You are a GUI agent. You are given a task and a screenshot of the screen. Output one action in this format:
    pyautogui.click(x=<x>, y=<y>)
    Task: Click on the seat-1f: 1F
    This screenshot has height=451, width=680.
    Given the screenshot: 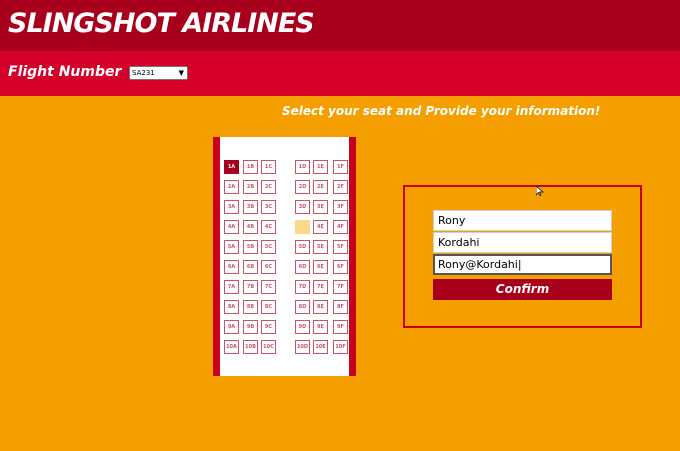 What is the action you would take?
    pyautogui.click(x=340, y=167)
    